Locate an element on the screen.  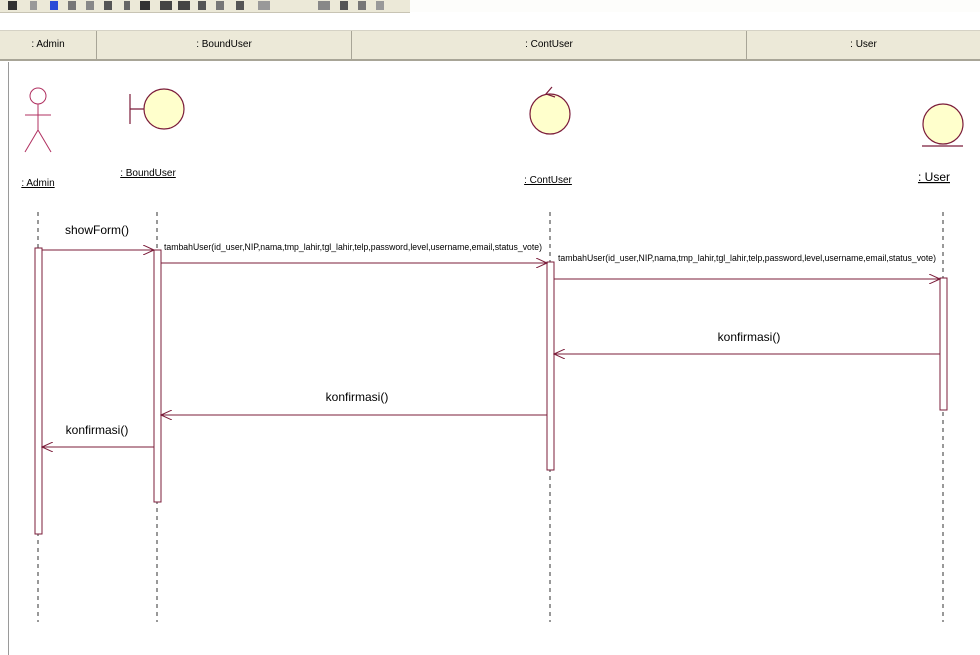
message-label-konfirmasi-1: konfirmasi() is located at coordinates (749, 337).